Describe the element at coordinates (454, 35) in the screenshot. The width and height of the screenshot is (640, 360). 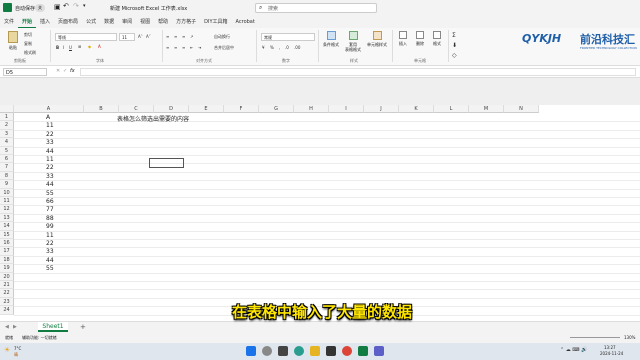
I see `autosum-icon: Σ` at that location.